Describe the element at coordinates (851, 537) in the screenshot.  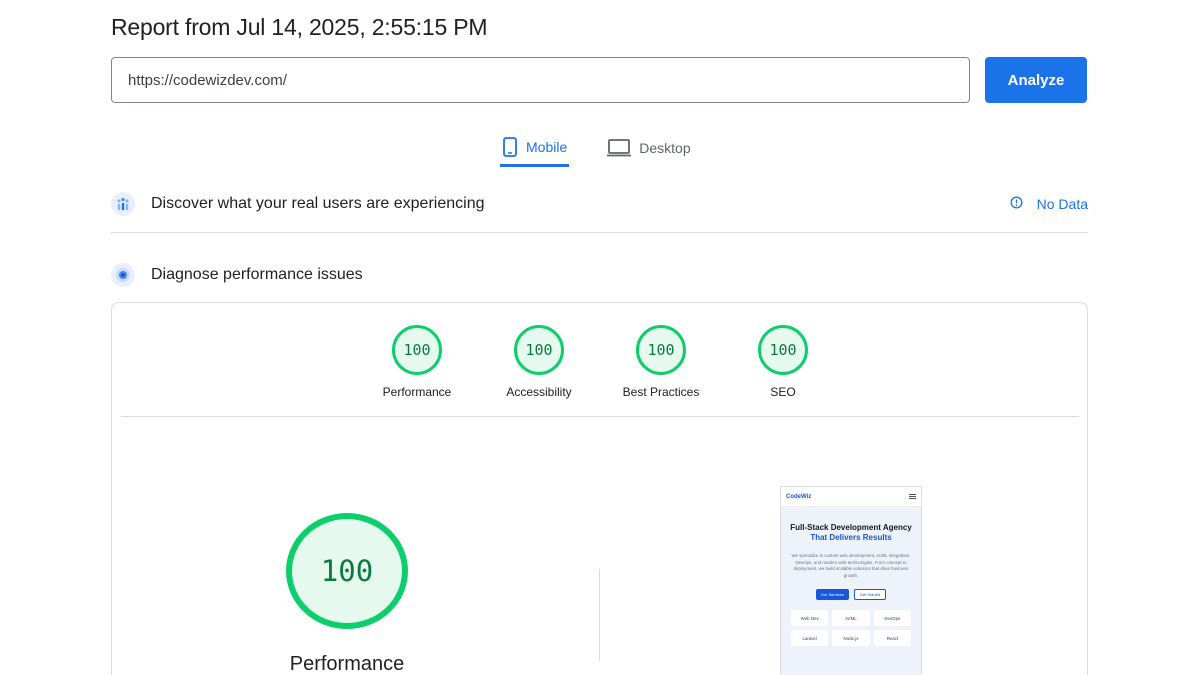
I see `preview-headline-accent: That Delivers Results` at that location.